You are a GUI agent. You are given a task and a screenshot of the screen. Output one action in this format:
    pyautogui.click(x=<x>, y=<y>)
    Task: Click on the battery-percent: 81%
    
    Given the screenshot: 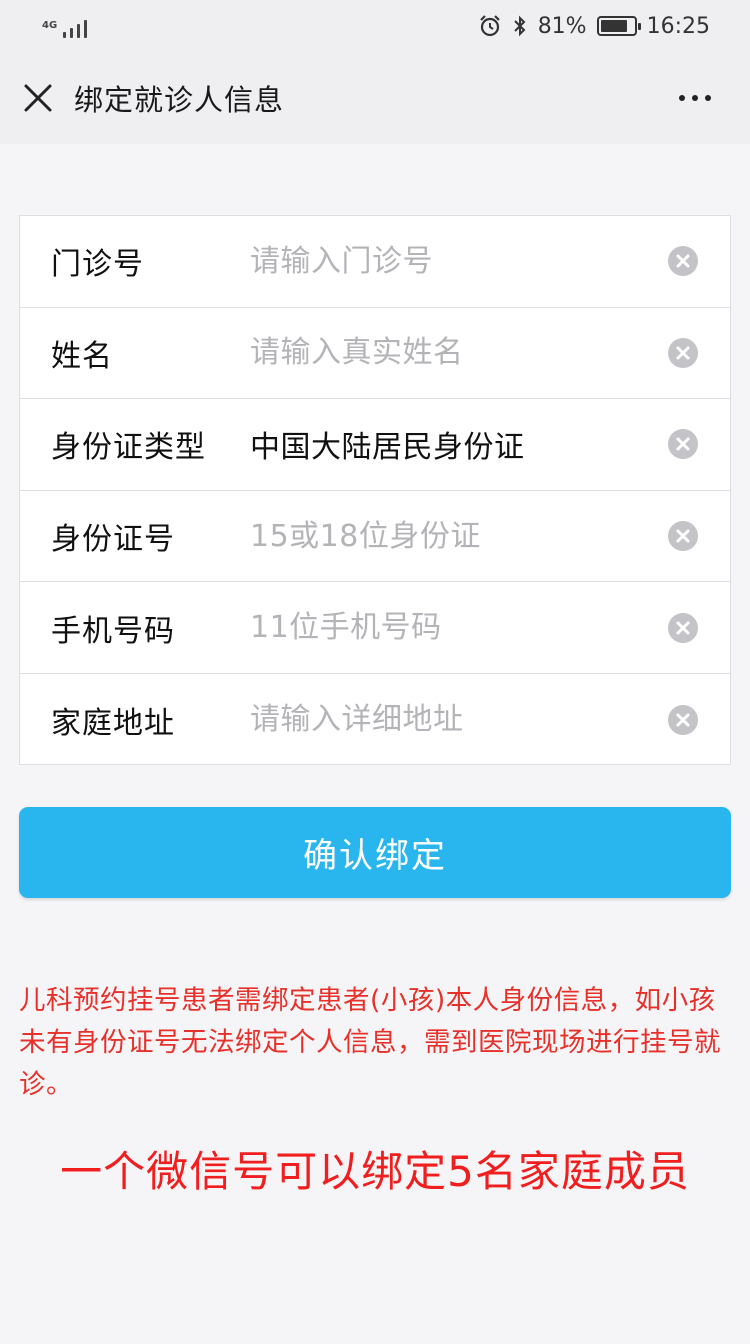 What is the action you would take?
    pyautogui.click(x=562, y=26)
    